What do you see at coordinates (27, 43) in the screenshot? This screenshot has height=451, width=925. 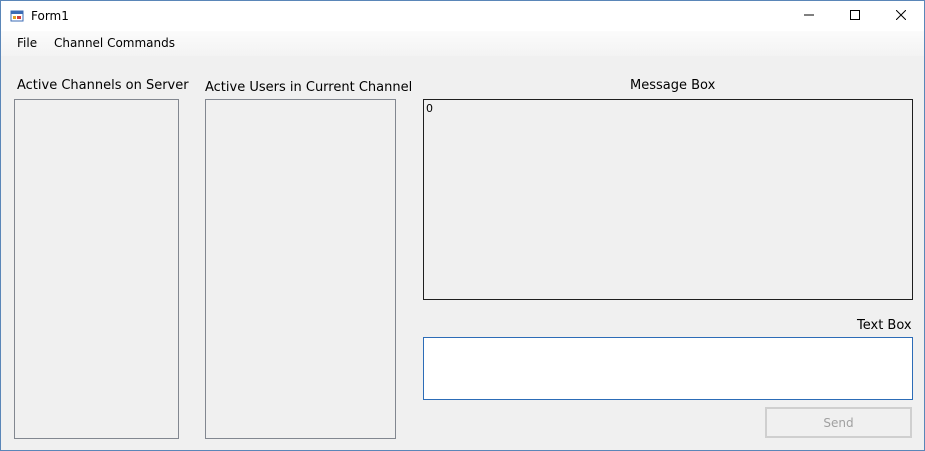 I see `menu-file: File` at bounding box center [27, 43].